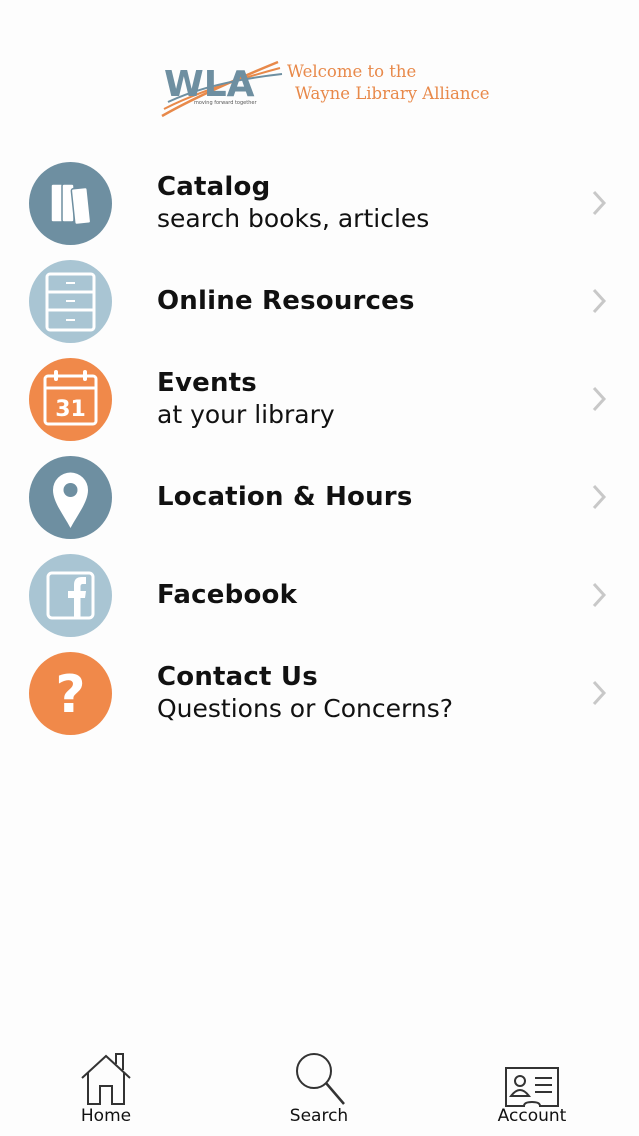  Describe the element at coordinates (225, 103) in the screenshot. I see `svg-text: moving forward together` at that location.